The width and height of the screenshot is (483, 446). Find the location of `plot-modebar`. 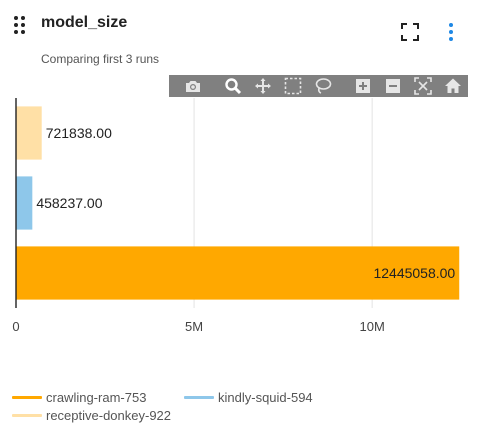

plot-modebar is located at coordinates (318, 86).